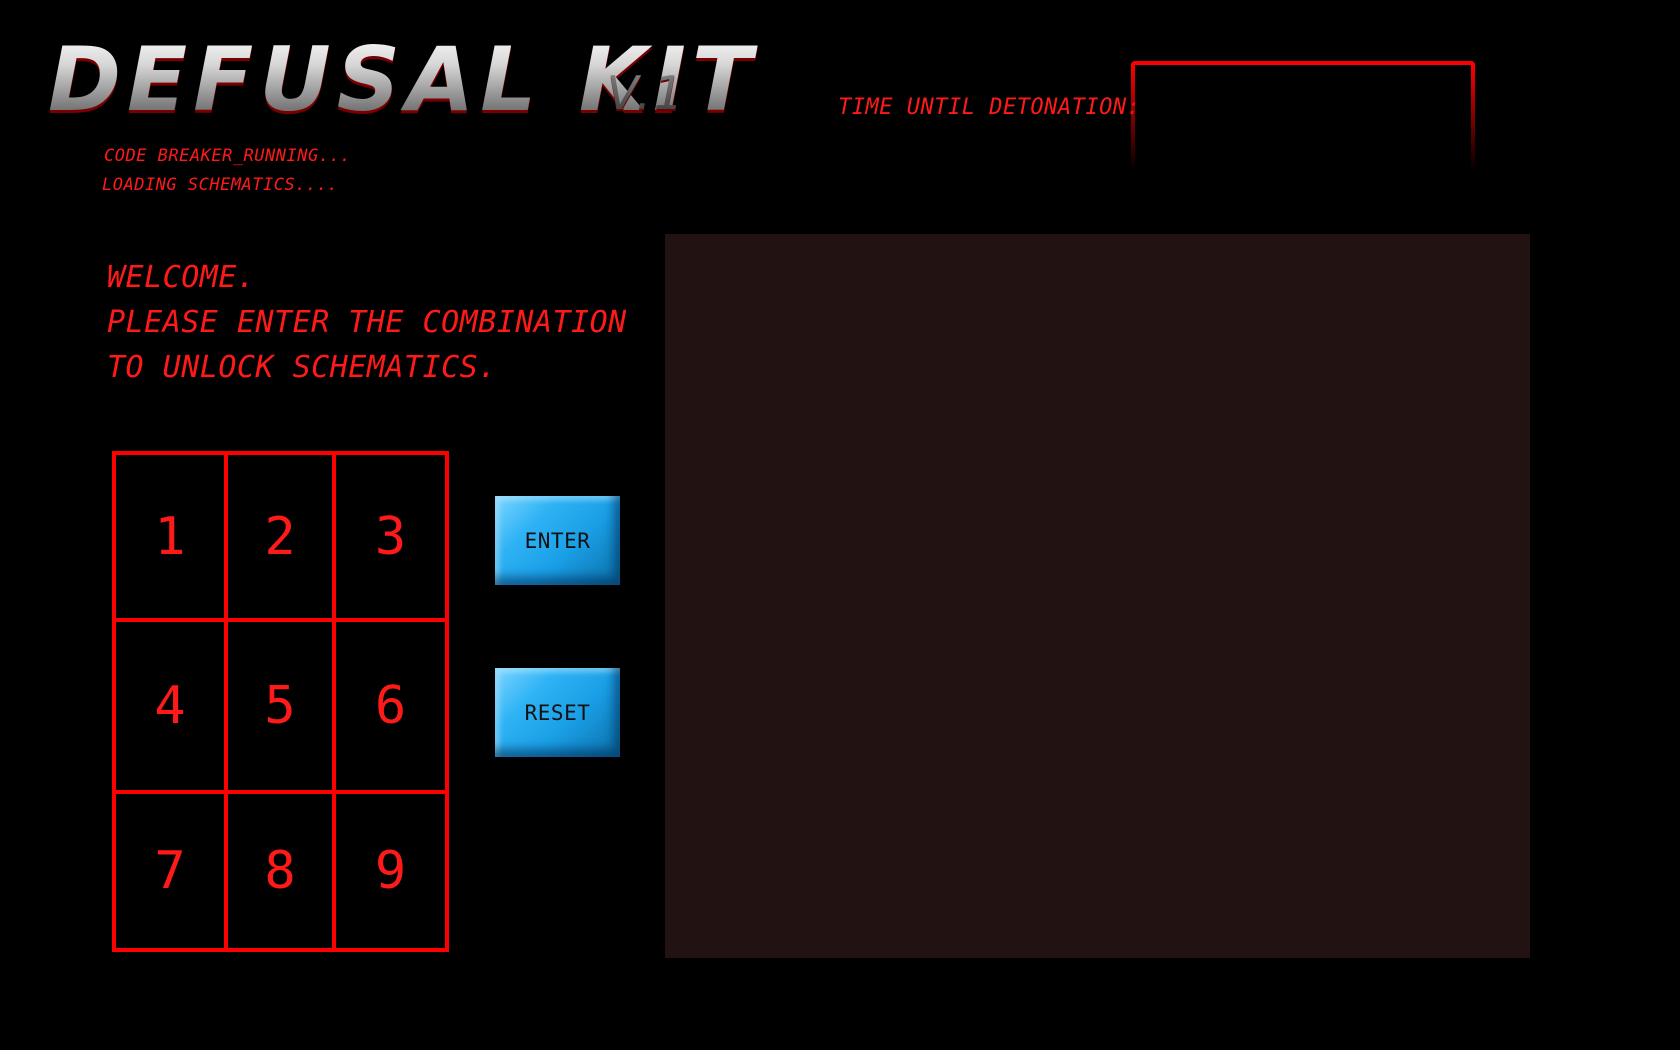 This screenshot has width=1680, height=1050. Describe the element at coordinates (172, 538) in the screenshot. I see `keypad-key-1: 1` at that location.